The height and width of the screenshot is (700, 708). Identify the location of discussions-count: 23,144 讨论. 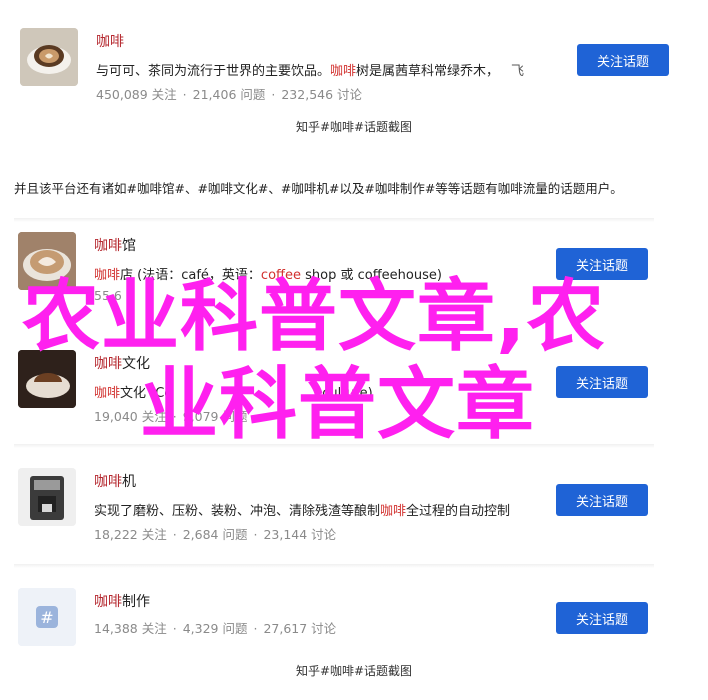
(300, 534).